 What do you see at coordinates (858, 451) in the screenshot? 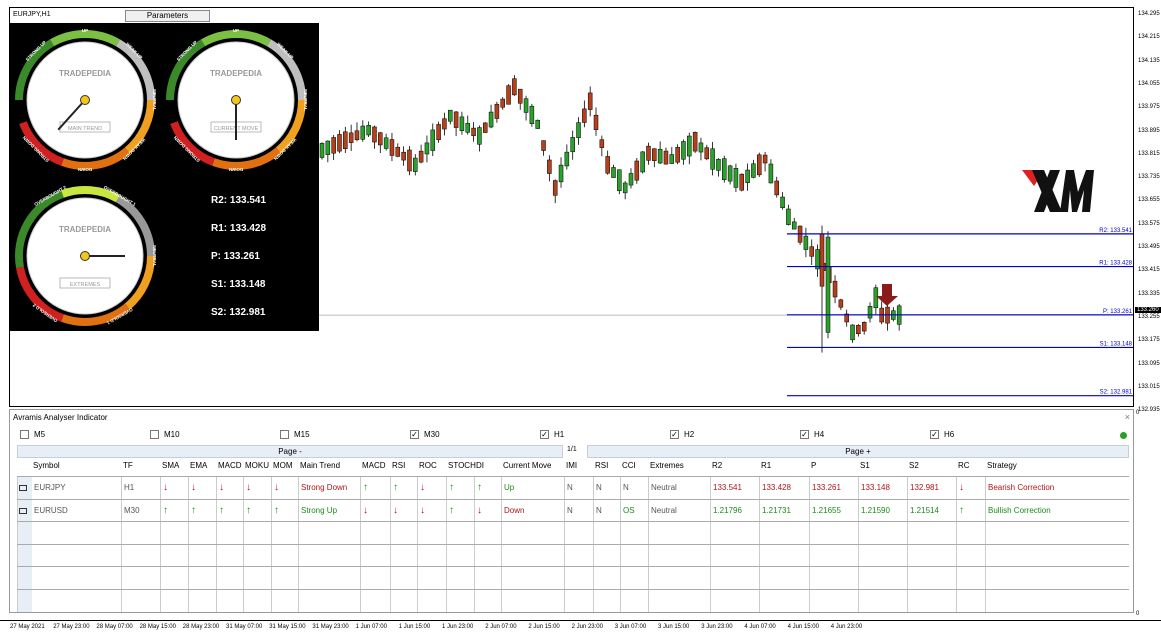
I see `page-next-button: Page +` at bounding box center [858, 451].